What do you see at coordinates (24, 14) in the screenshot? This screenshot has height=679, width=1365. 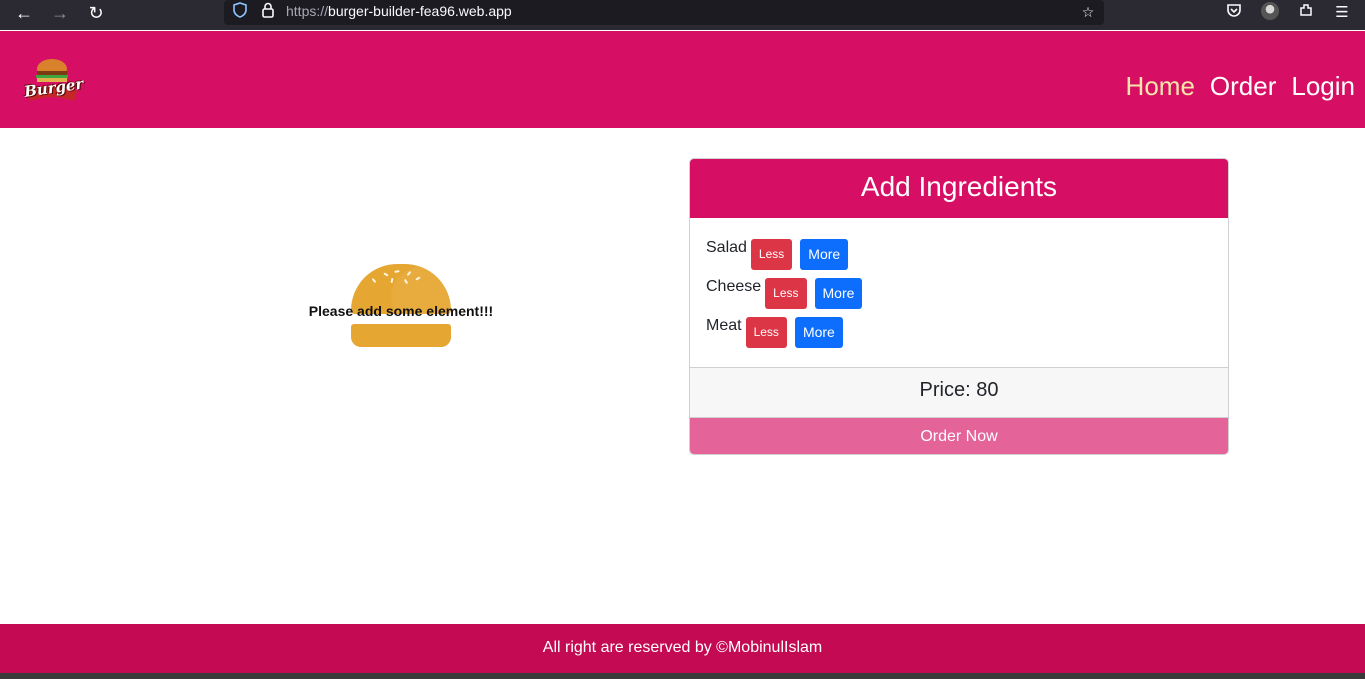 I see `back-icon: ←` at bounding box center [24, 14].